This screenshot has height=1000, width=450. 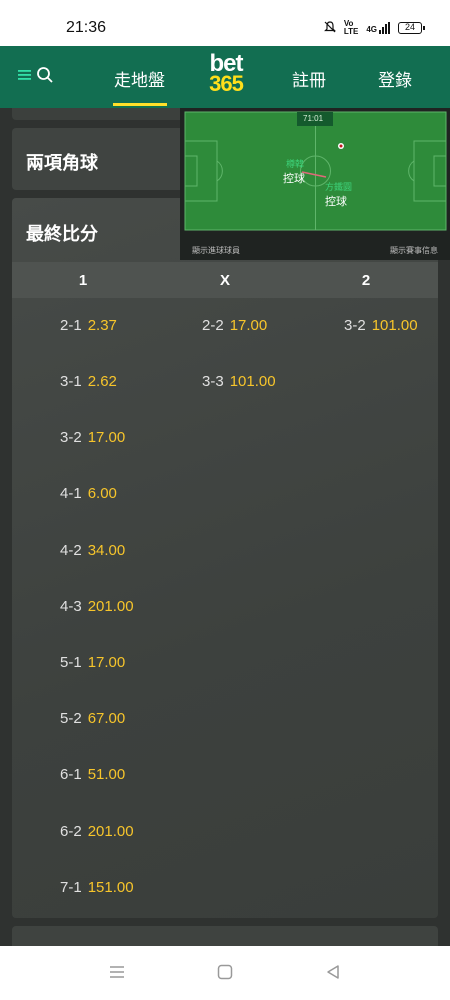 I want to click on column-header-draw: X, so click(x=224, y=280).